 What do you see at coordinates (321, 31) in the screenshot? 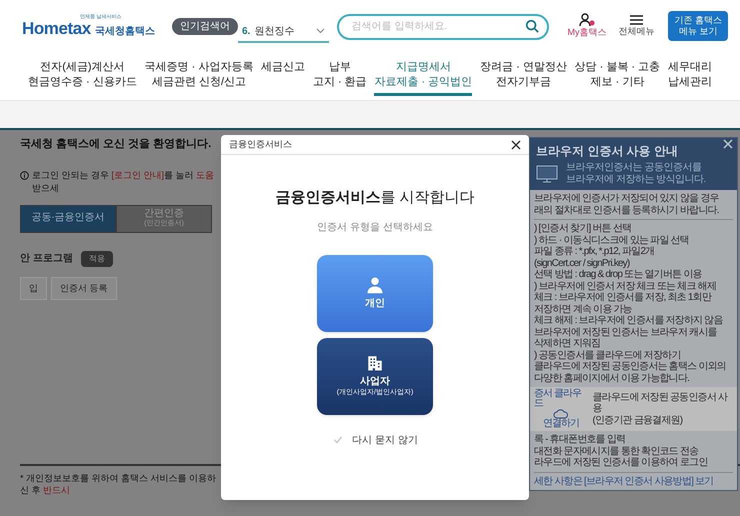
I see `chevron-down-icon` at bounding box center [321, 31].